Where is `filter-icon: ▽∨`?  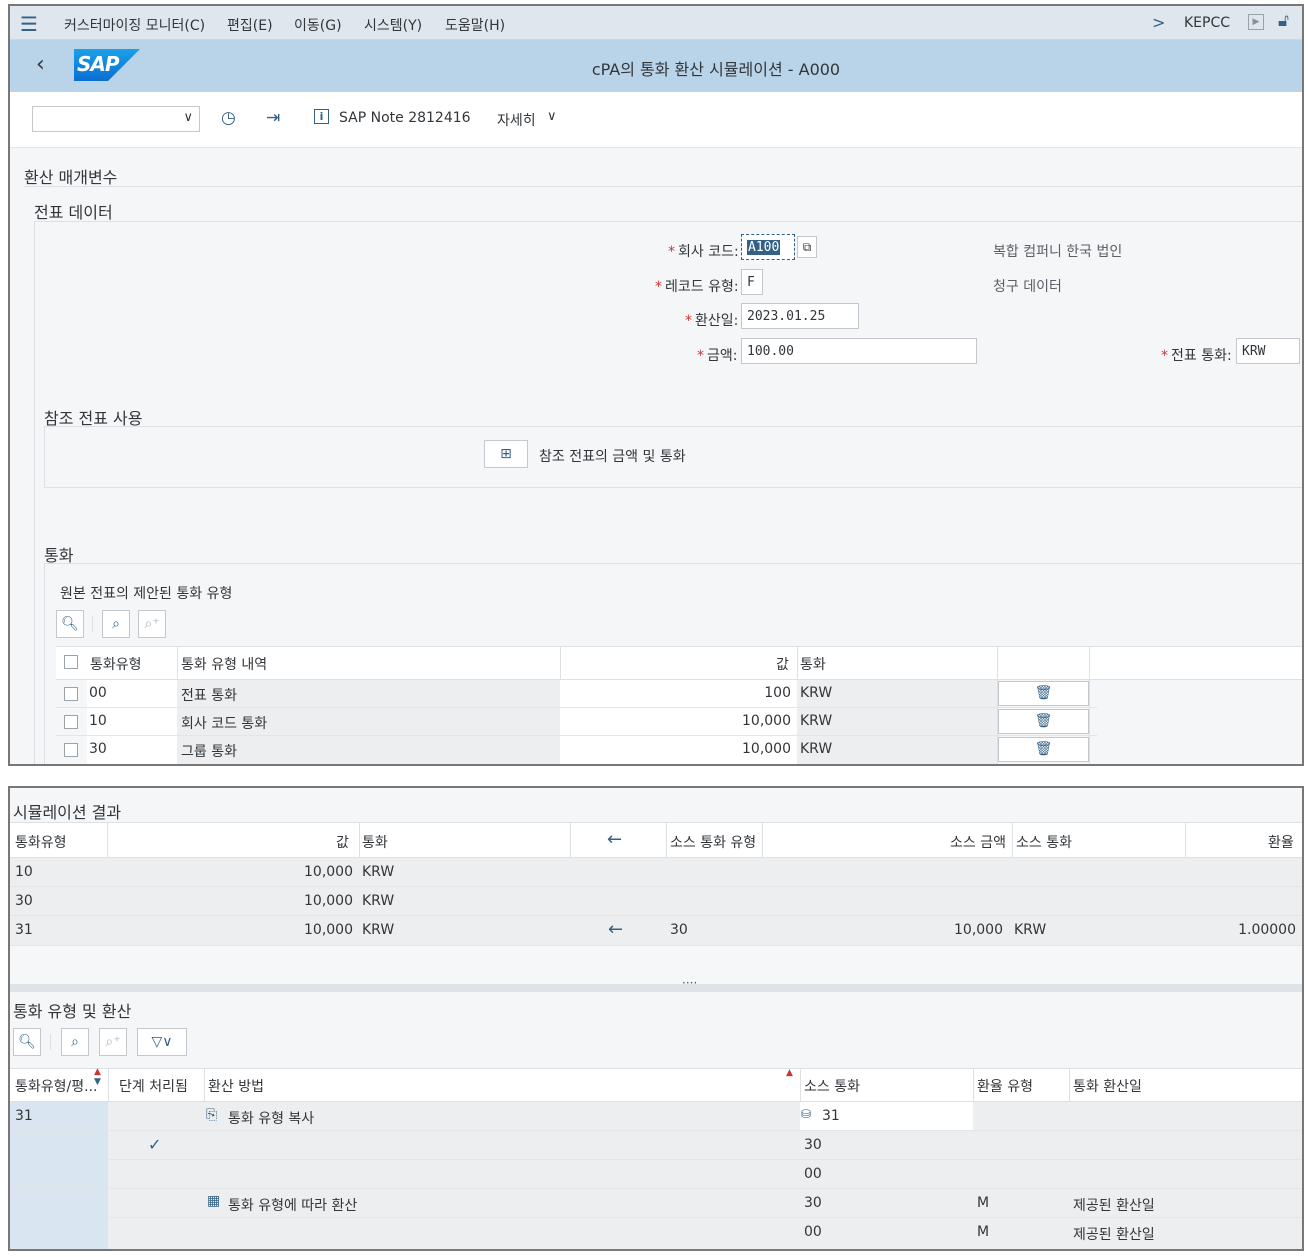
filter-icon: ▽∨ is located at coordinates (162, 1042).